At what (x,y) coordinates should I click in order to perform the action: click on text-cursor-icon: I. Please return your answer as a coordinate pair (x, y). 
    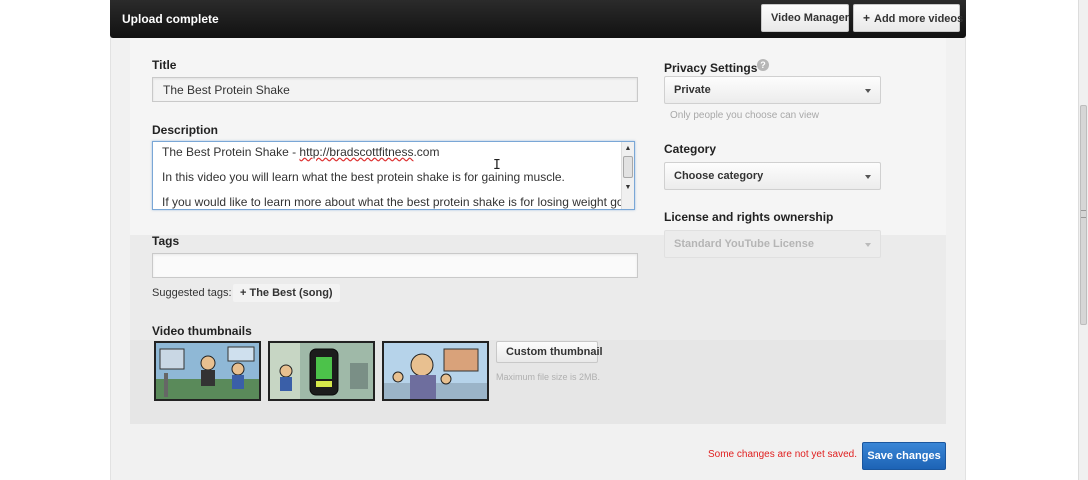
    Looking at the image, I should click on (497, 165).